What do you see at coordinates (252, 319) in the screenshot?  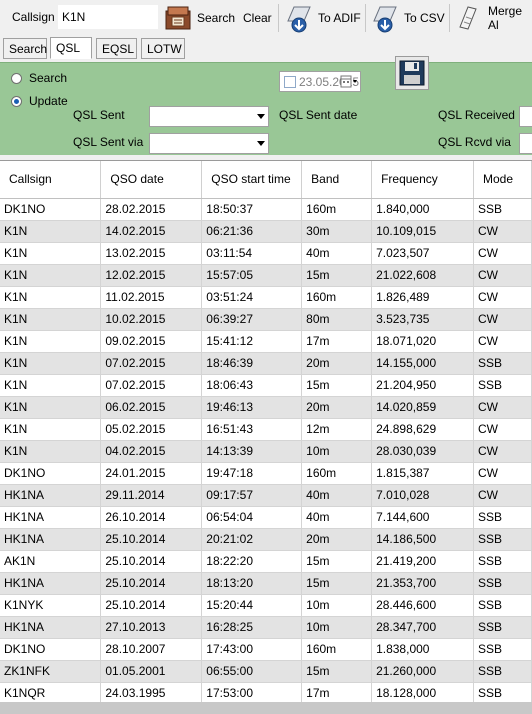 I see `cell-qso-start-time: 06:39:27` at bounding box center [252, 319].